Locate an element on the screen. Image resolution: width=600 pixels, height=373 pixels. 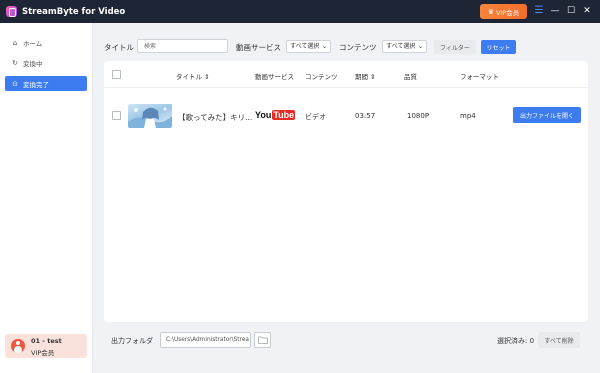
hamburger-menu-icon: ☰ is located at coordinates (539, 11).